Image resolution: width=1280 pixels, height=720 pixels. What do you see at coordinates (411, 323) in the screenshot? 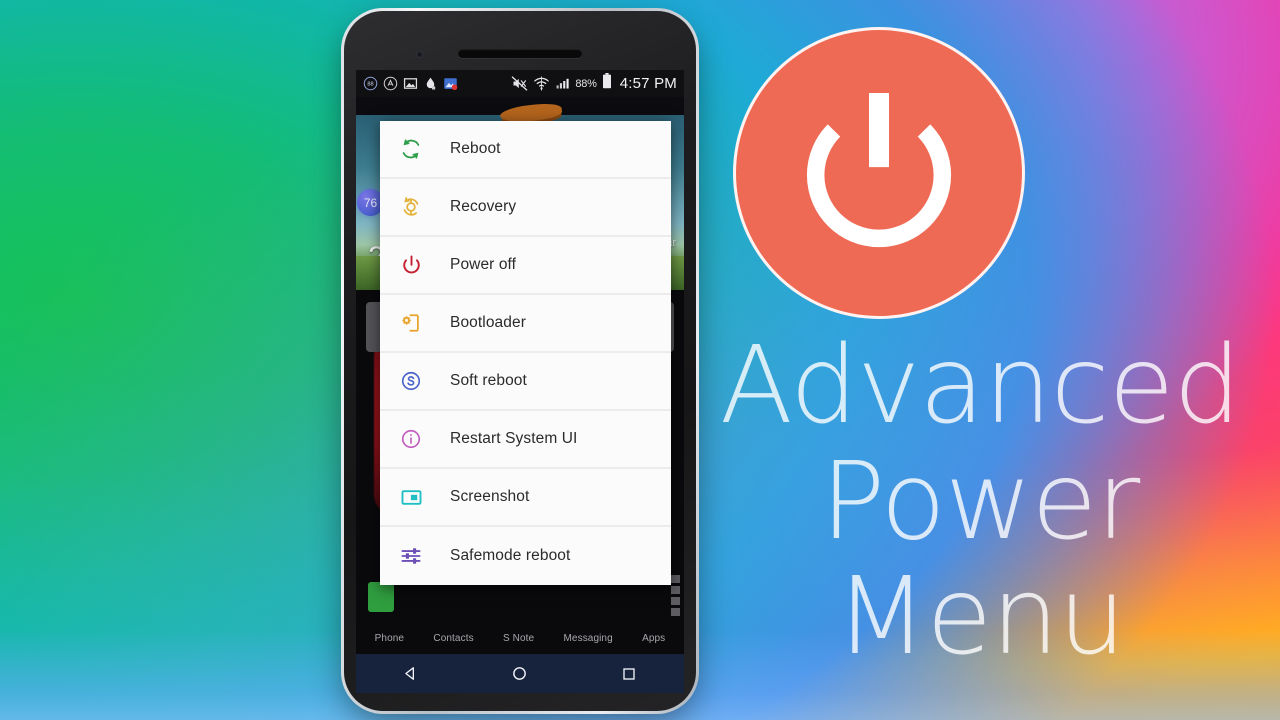
I see `bootloader-icon` at bounding box center [411, 323].